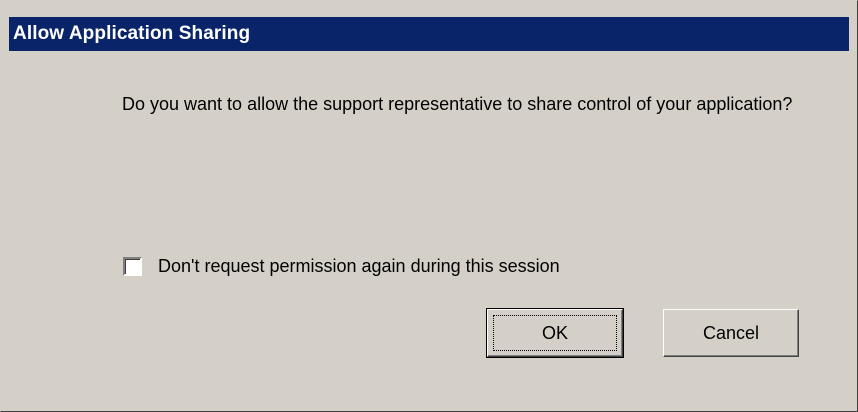  I want to click on dialog-title: Allow Application Sharing, so click(132, 33).